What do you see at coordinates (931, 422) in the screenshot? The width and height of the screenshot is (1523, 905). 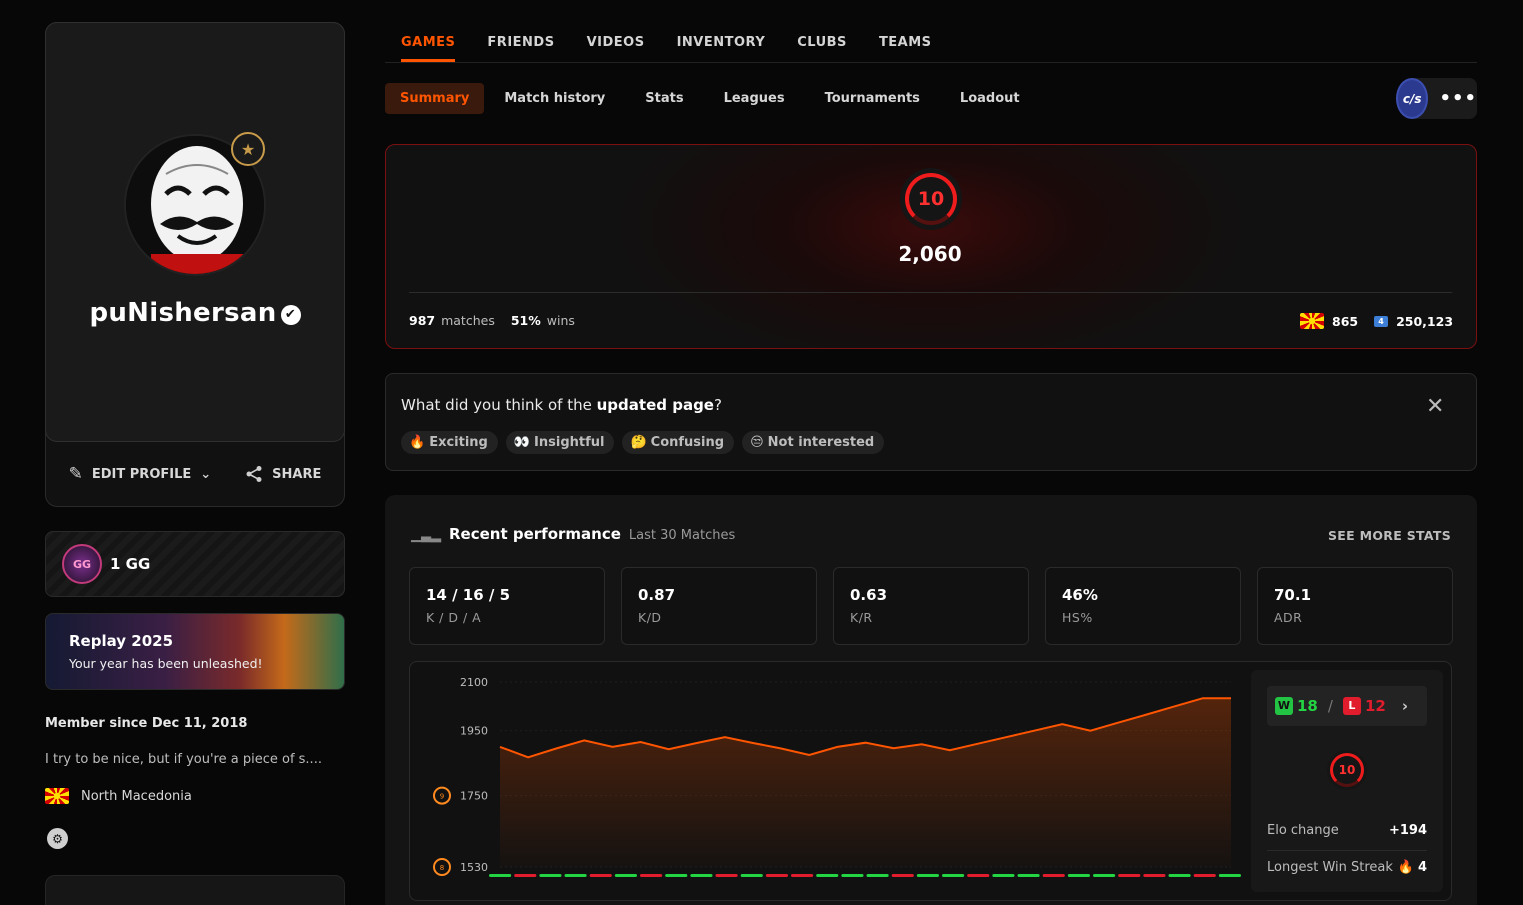 I see `feedback-card` at bounding box center [931, 422].